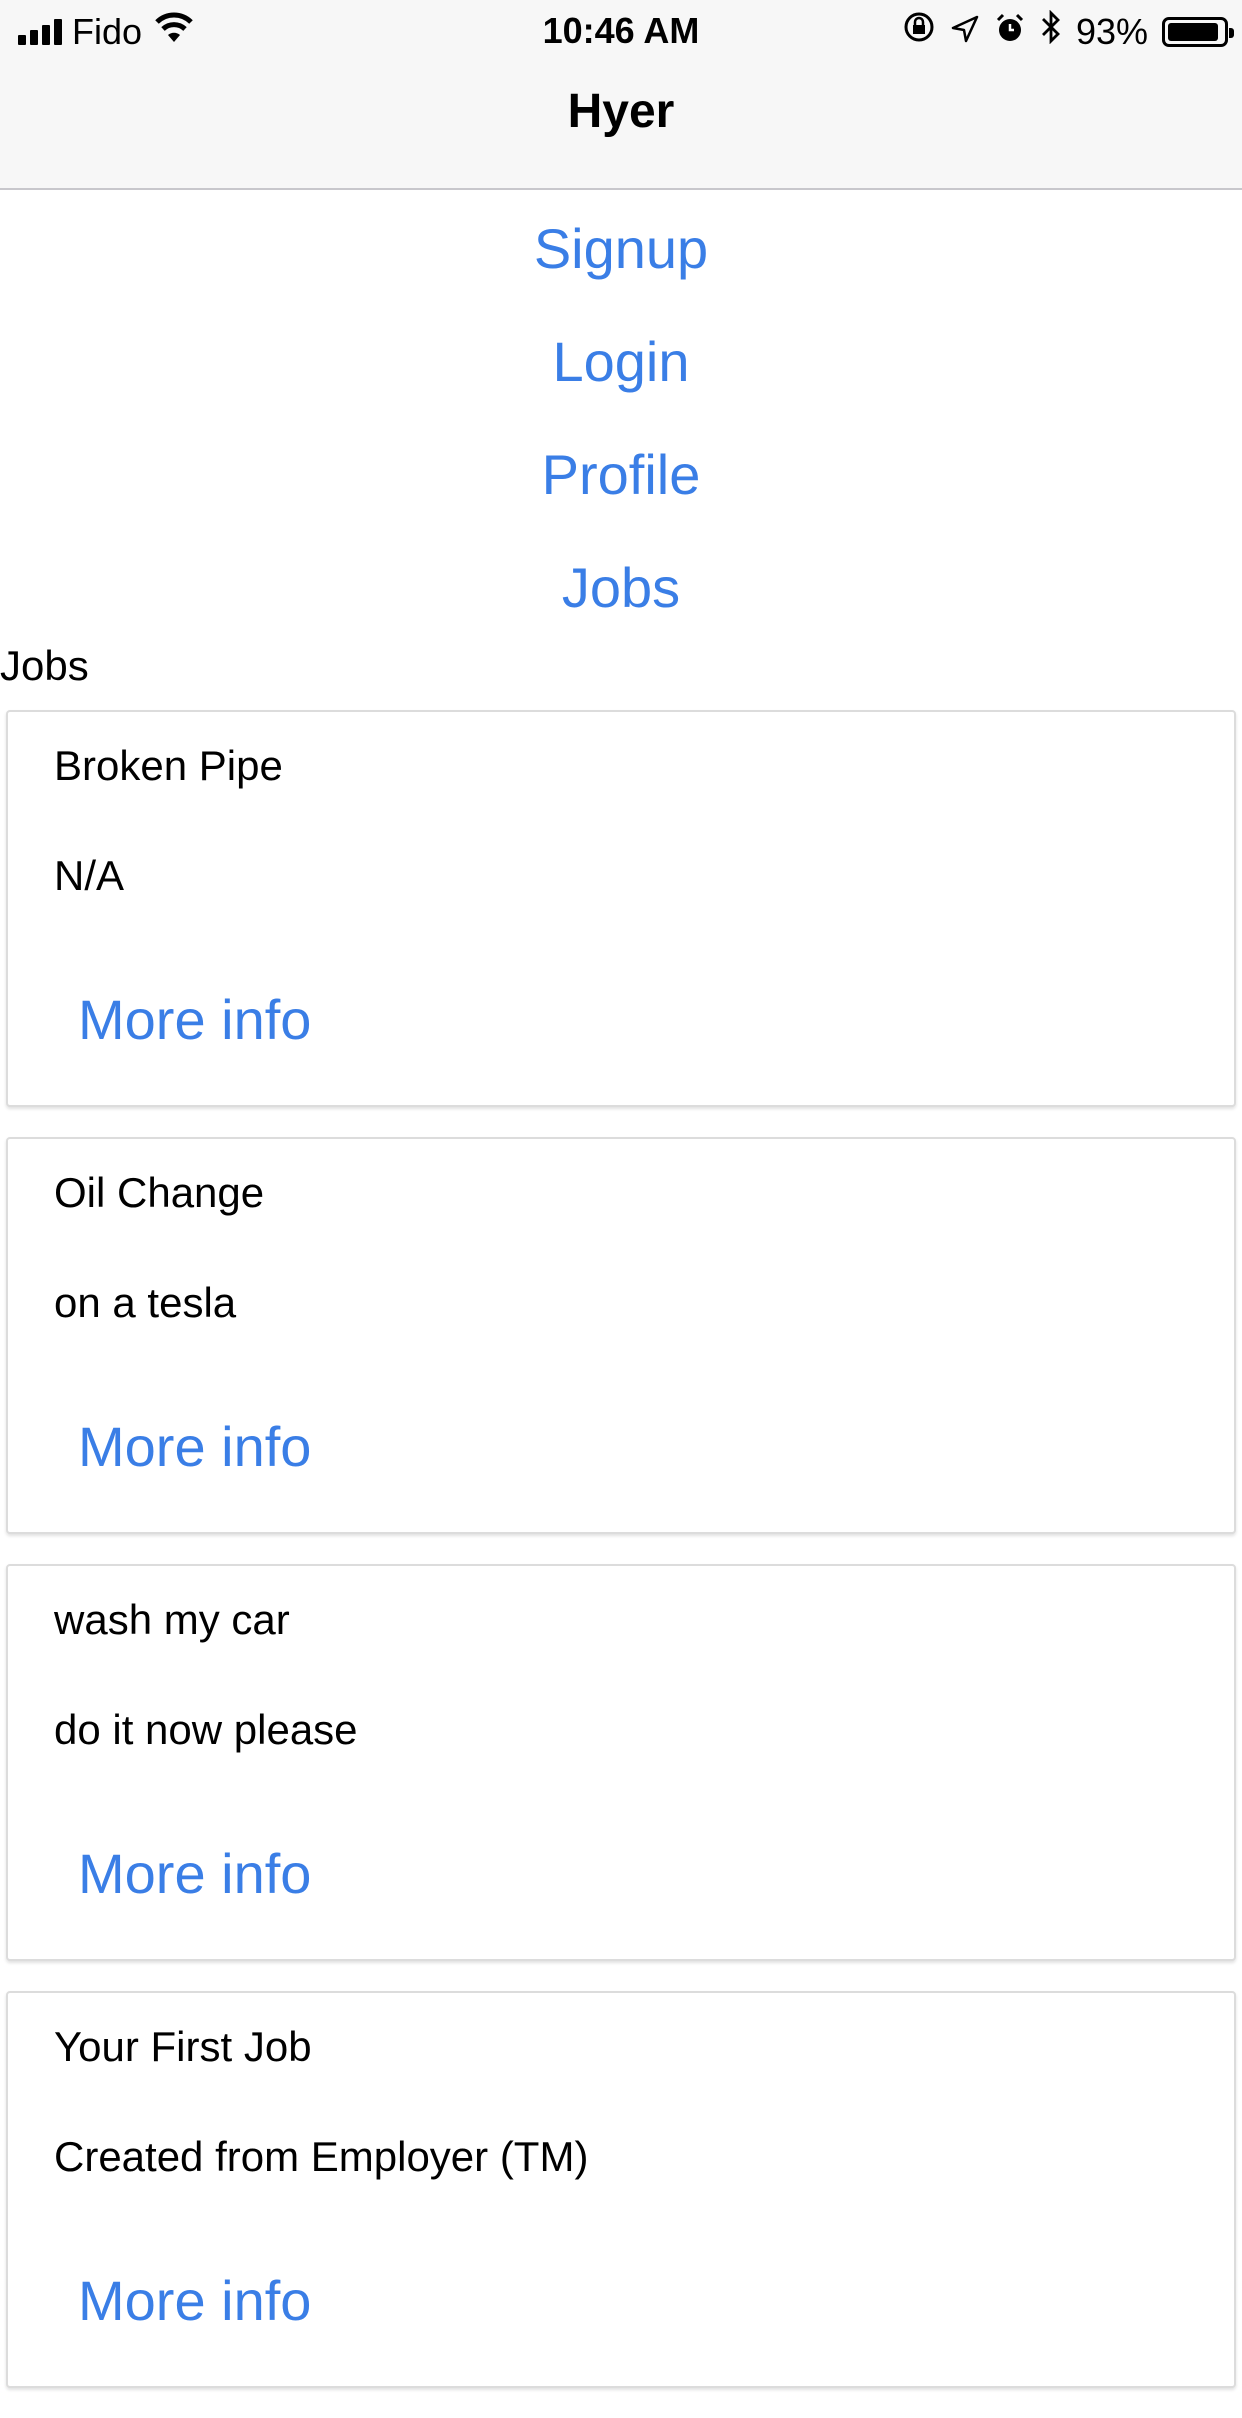  I want to click on job-title: Oil Change, so click(159, 1192).